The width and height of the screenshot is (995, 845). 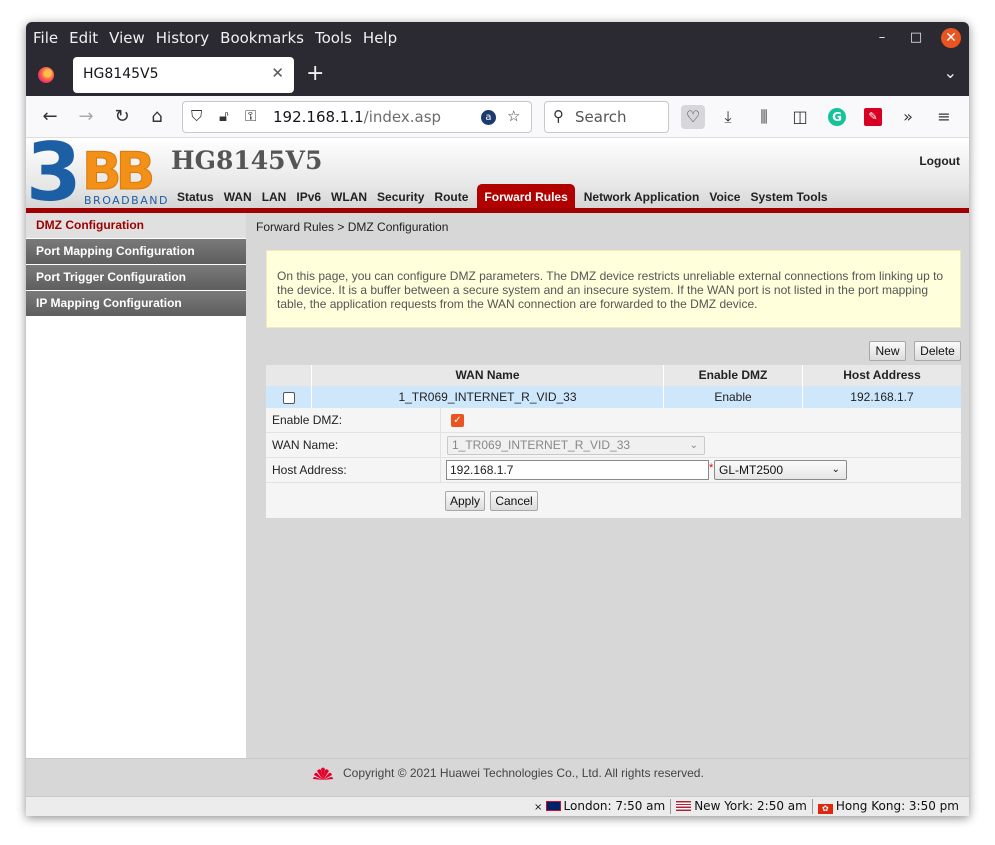 I want to click on nav-system-tools: System Tools, so click(x=788, y=196).